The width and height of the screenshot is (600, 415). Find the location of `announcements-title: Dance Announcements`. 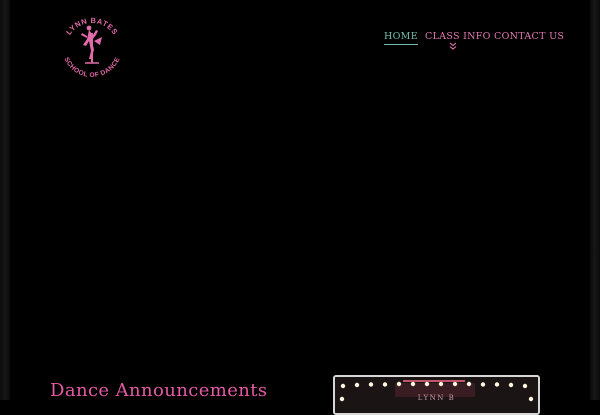

announcements-title: Dance Announcements is located at coordinates (159, 390).